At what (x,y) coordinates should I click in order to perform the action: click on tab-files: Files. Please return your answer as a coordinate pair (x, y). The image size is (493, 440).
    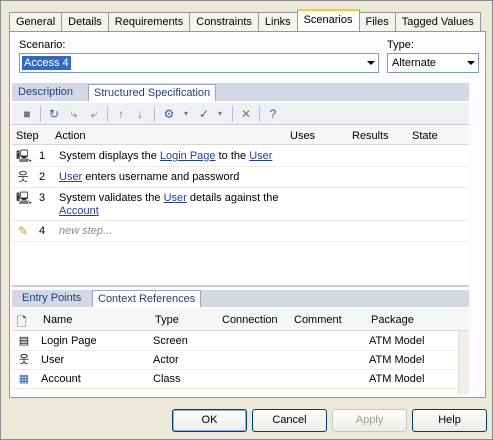
    Looking at the image, I should click on (377, 21).